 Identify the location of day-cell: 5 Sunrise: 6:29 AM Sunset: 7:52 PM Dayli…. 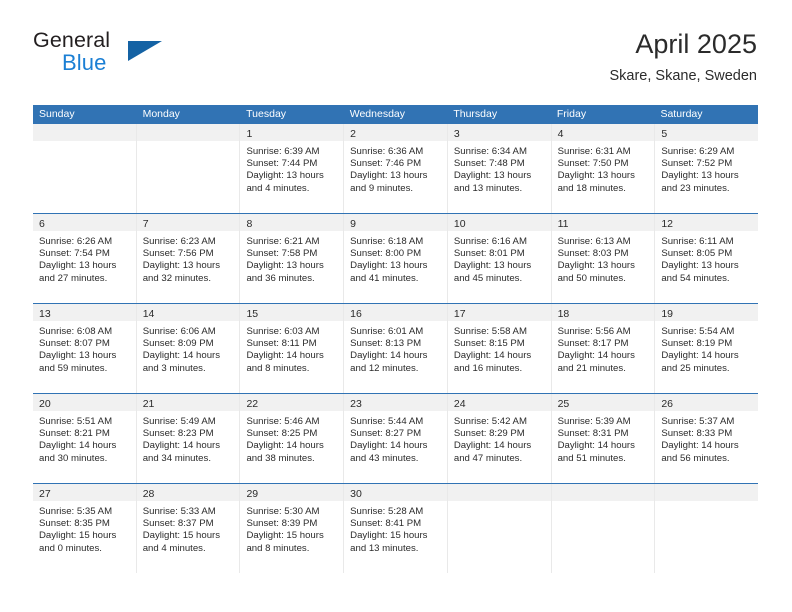
(707, 168).